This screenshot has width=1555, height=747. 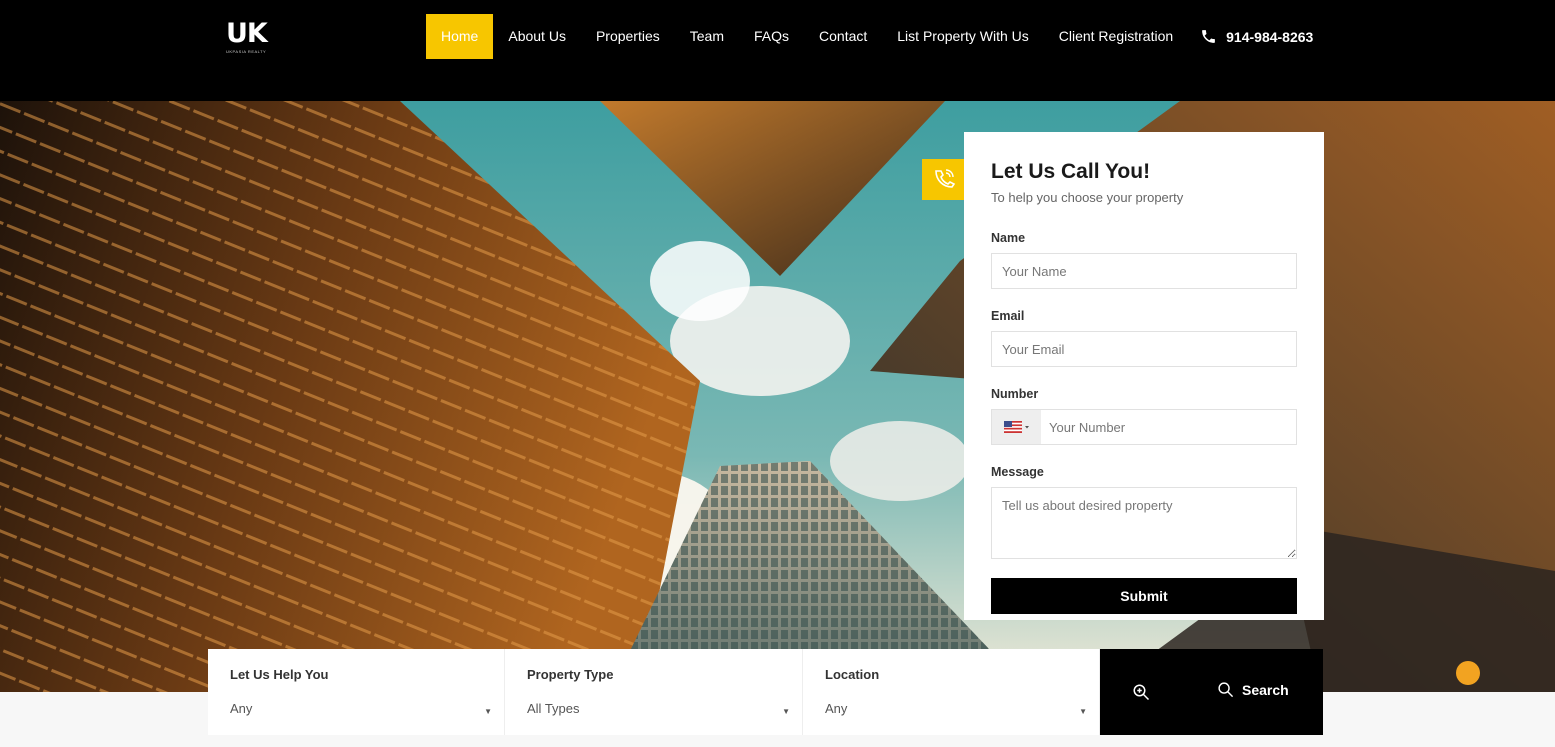 I want to click on search-button: Search, so click(x=1253, y=689).